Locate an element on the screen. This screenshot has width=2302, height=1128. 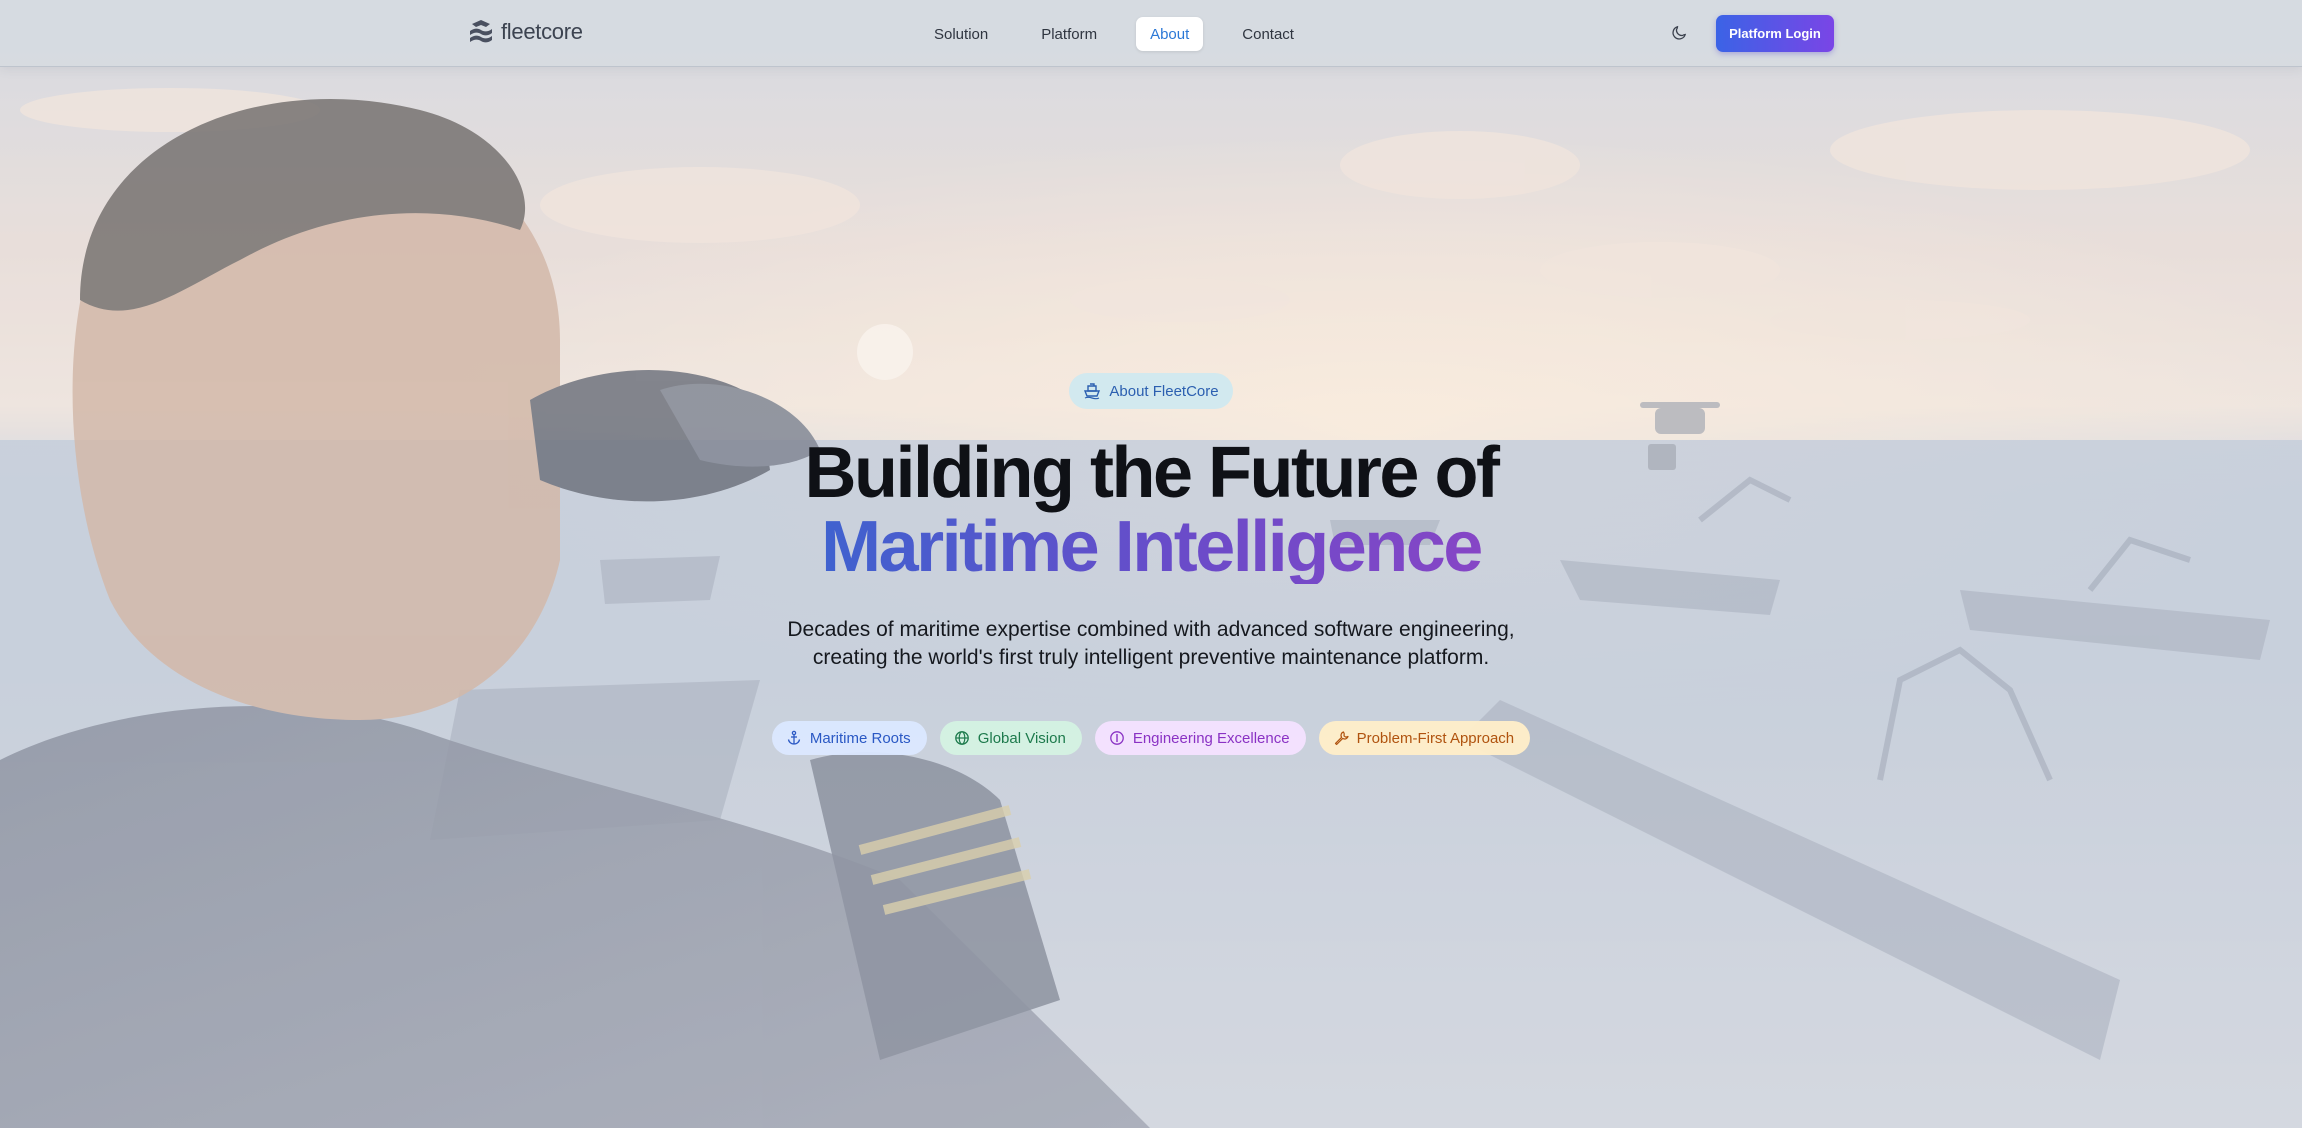
pill-label: Maritime Roots is located at coordinates (860, 738).